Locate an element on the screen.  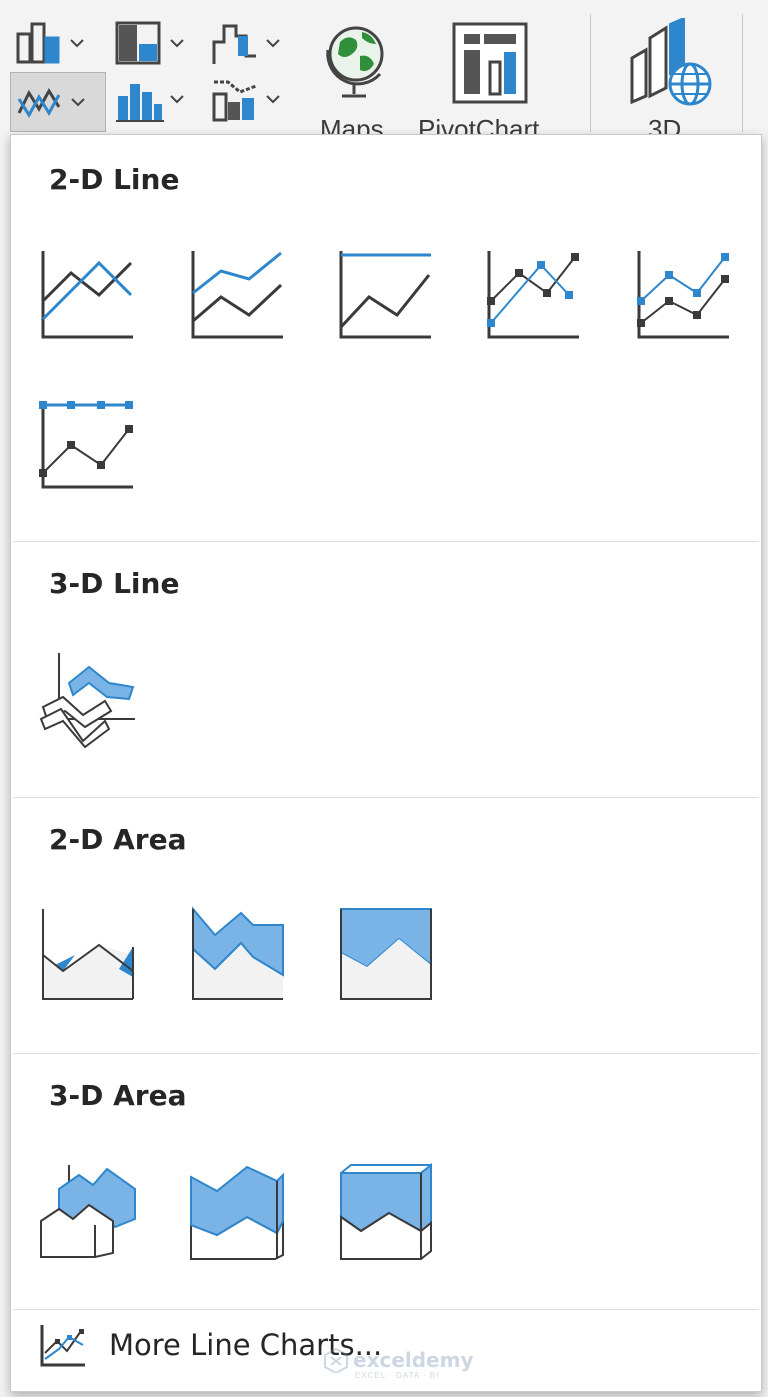
stacked-area-chart-option is located at coordinates (239, 955).